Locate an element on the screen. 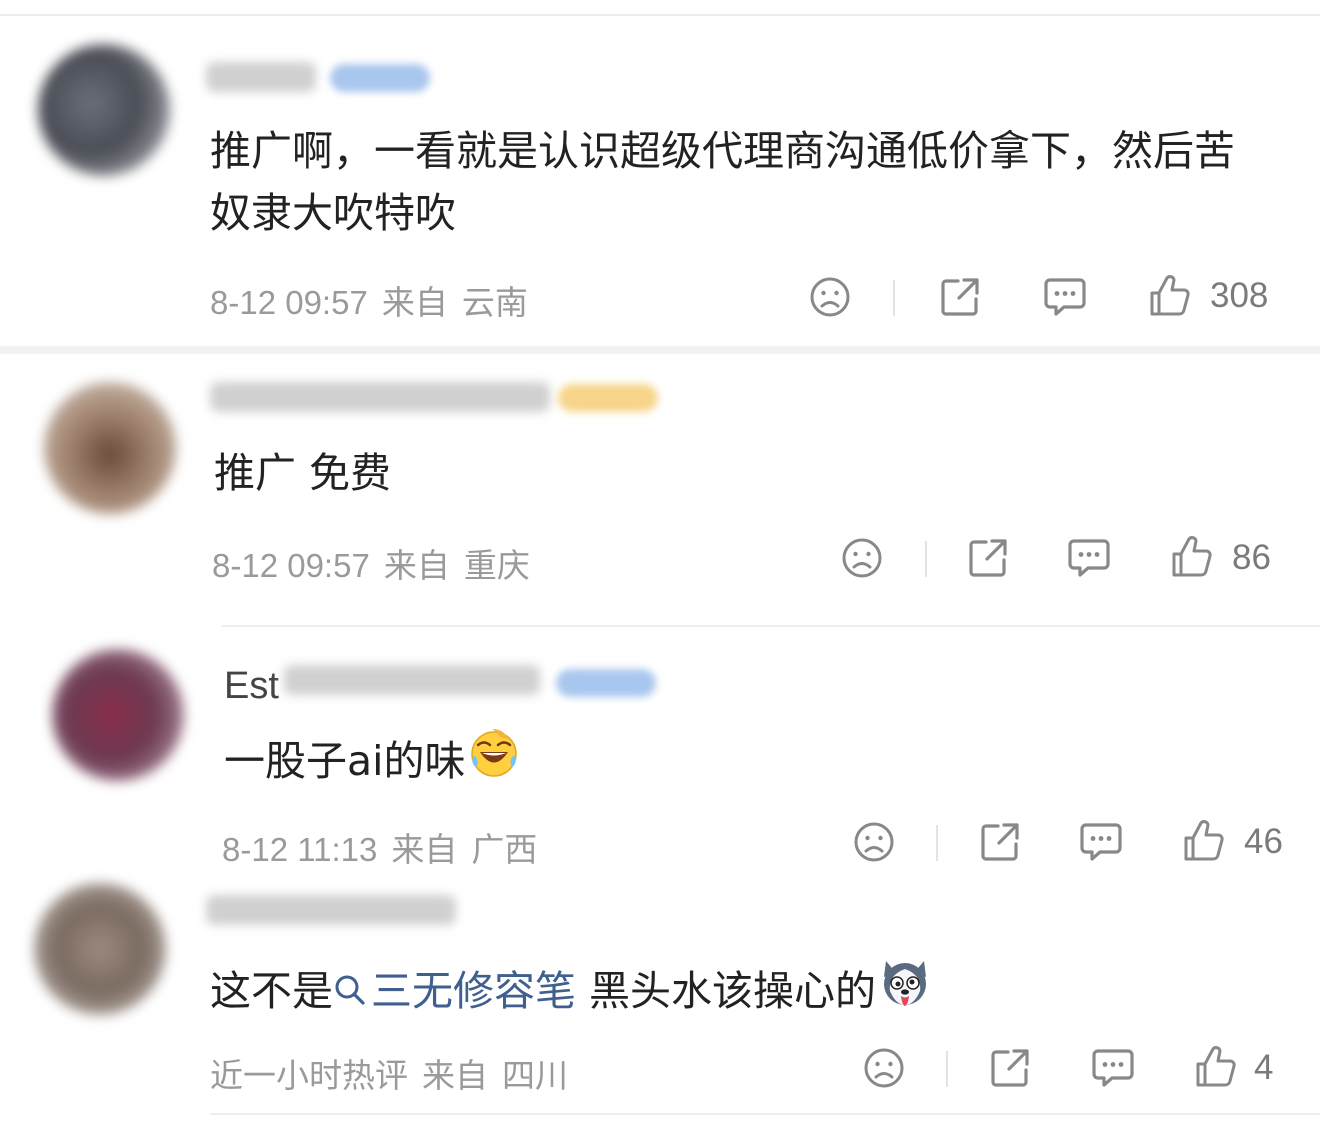 This screenshot has width=1320, height=1127. comment-meta: 近一小时热评 来自 四川 is located at coordinates (396, 1073).